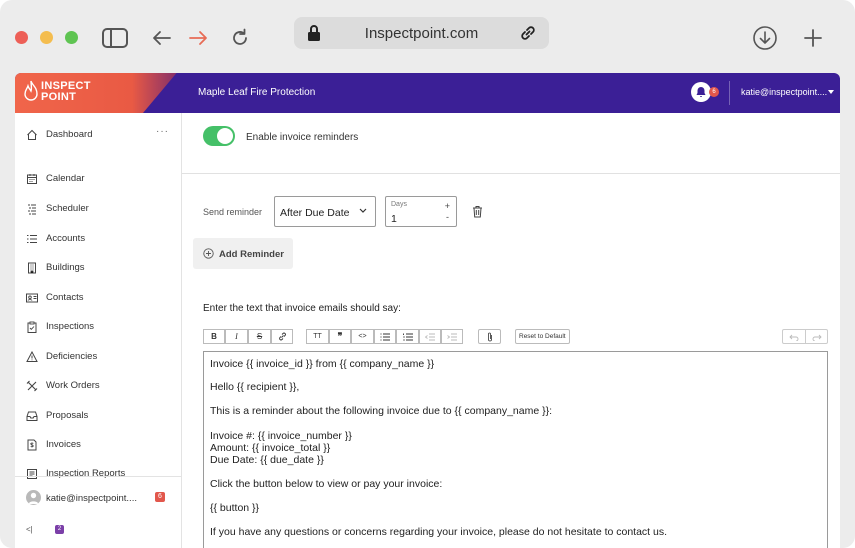 This screenshot has height=548, width=855. What do you see at coordinates (421, 33) in the screenshot?
I see `address-bar: Inspectpoint.com` at bounding box center [421, 33].